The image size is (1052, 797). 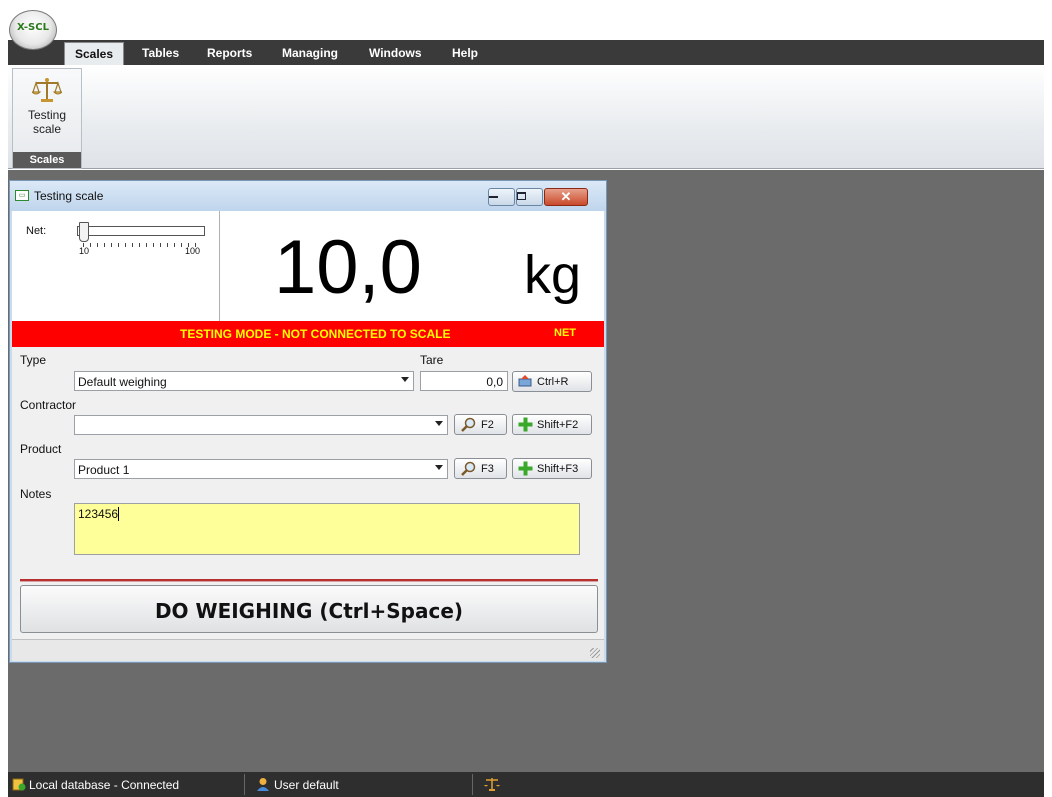 What do you see at coordinates (348, 267) in the screenshot?
I see `weight-value: 10,0` at bounding box center [348, 267].